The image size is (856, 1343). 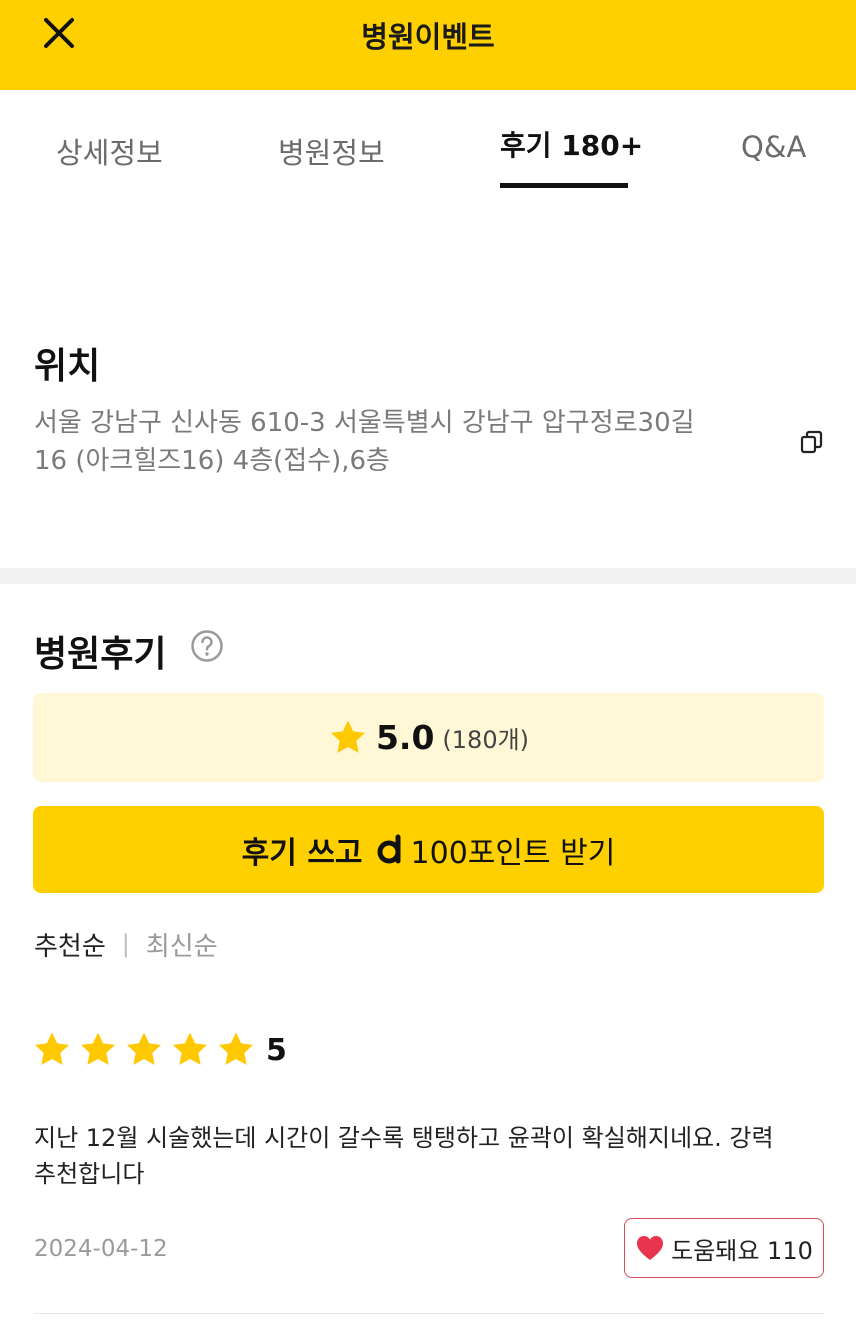 I want to click on sort-recommended: 추천순, so click(x=70, y=944).